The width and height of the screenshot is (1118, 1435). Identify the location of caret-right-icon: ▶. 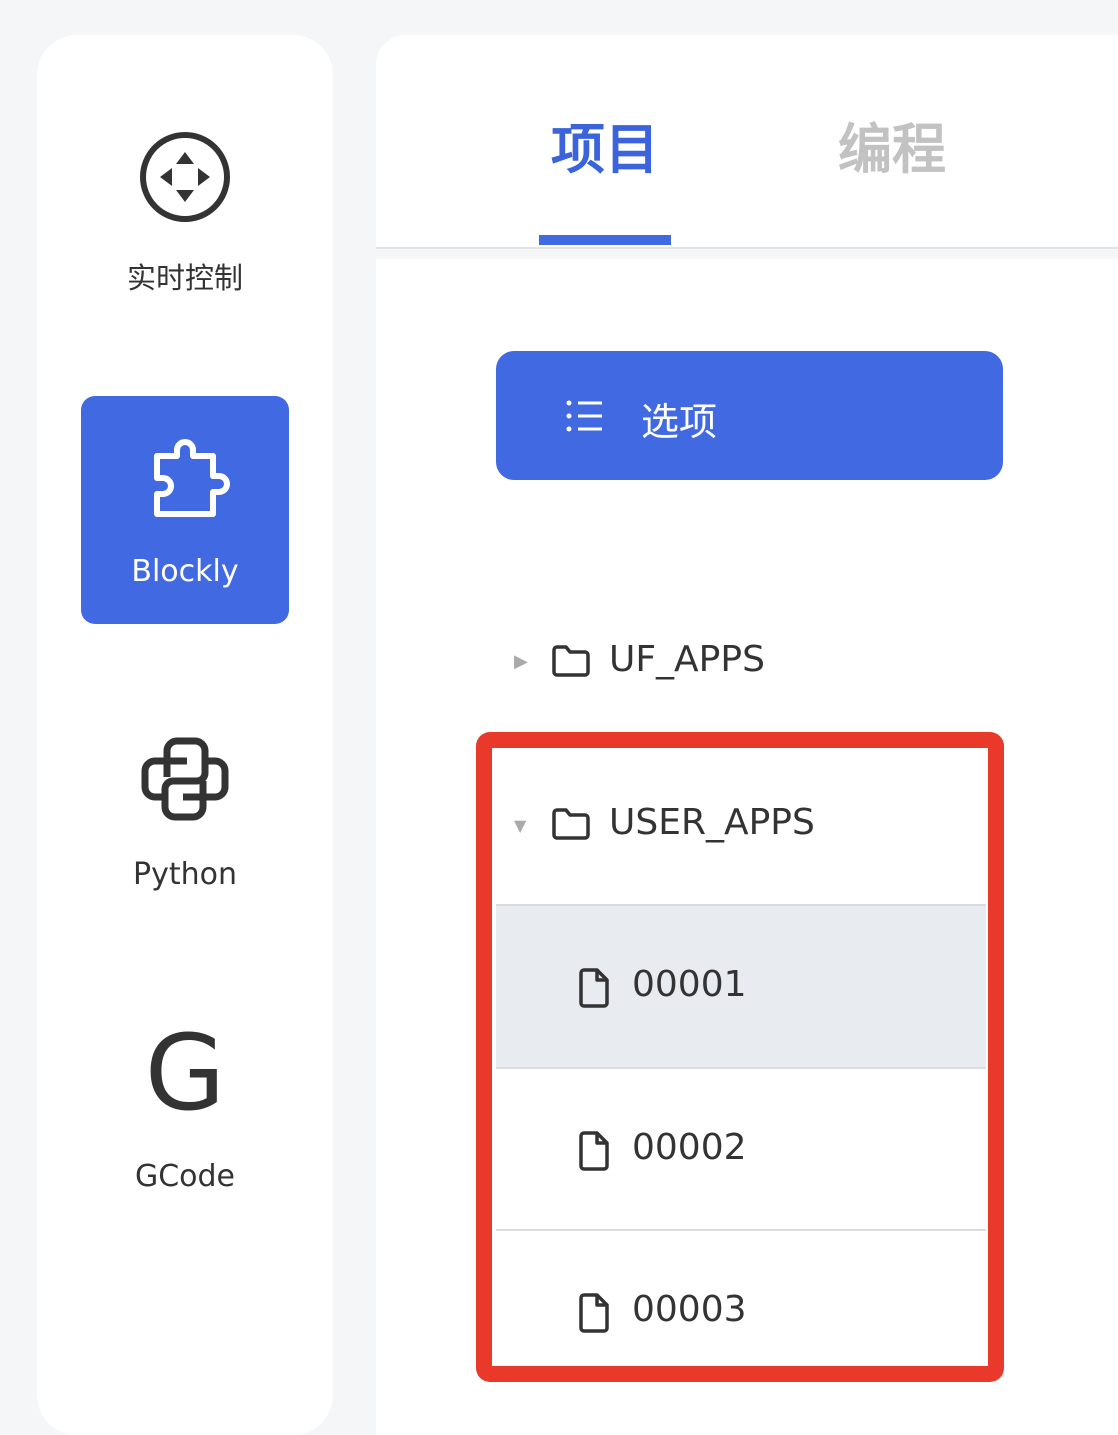
(521, 661).